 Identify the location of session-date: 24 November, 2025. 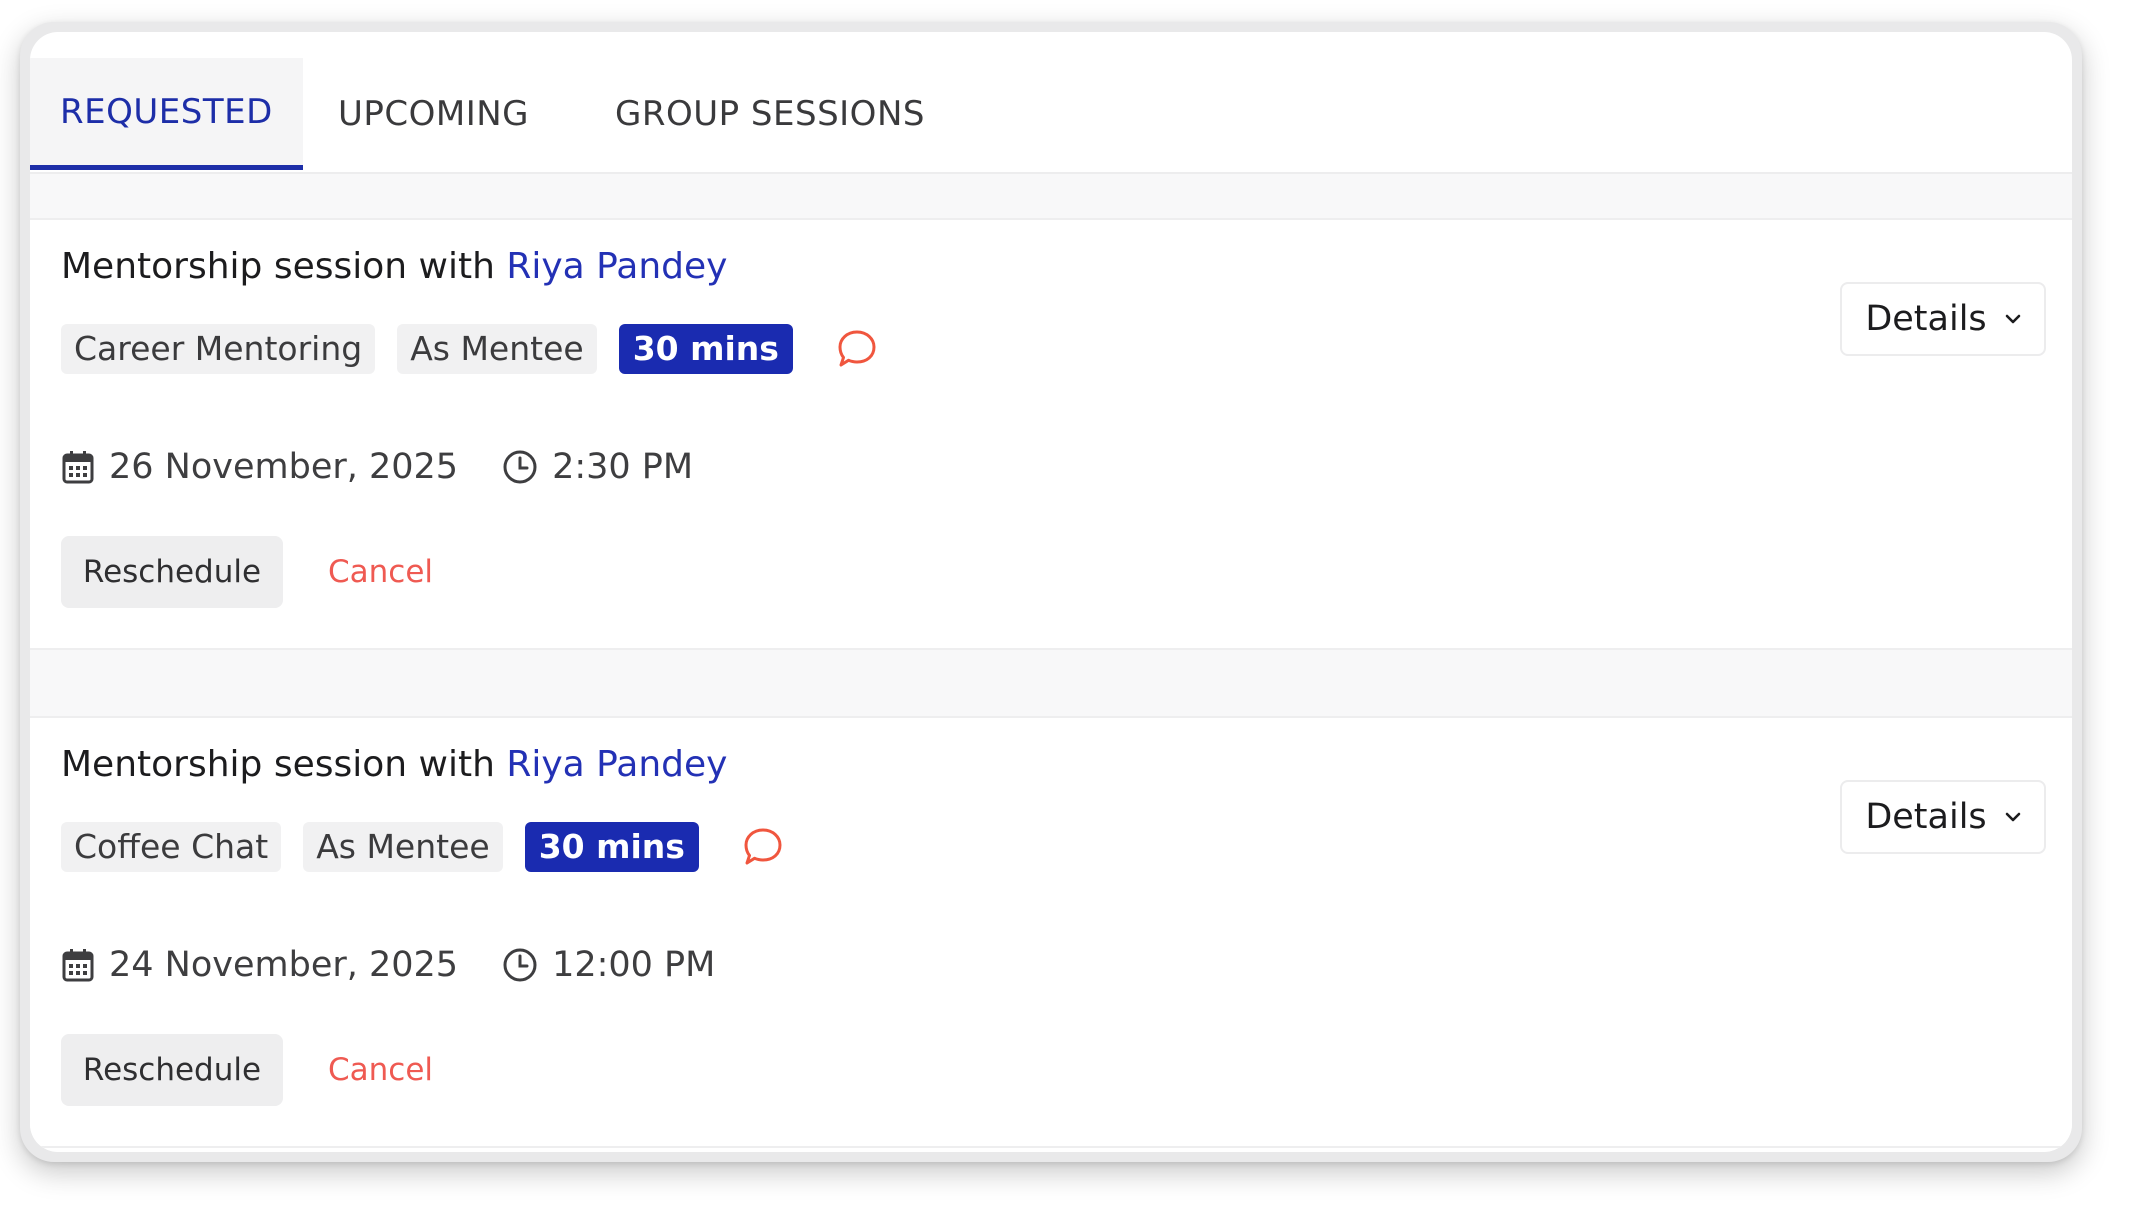
(284, 965).